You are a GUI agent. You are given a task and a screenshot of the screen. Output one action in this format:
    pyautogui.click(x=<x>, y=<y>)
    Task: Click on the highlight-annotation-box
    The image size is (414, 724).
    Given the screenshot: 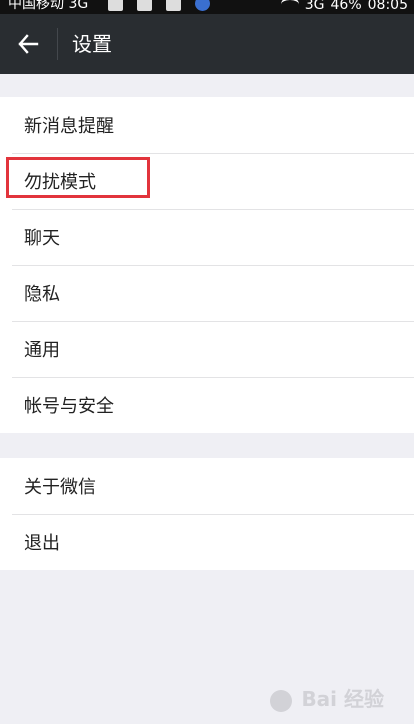 What is the action you would take?
    pyautogui.click(x=78, y=177)
    